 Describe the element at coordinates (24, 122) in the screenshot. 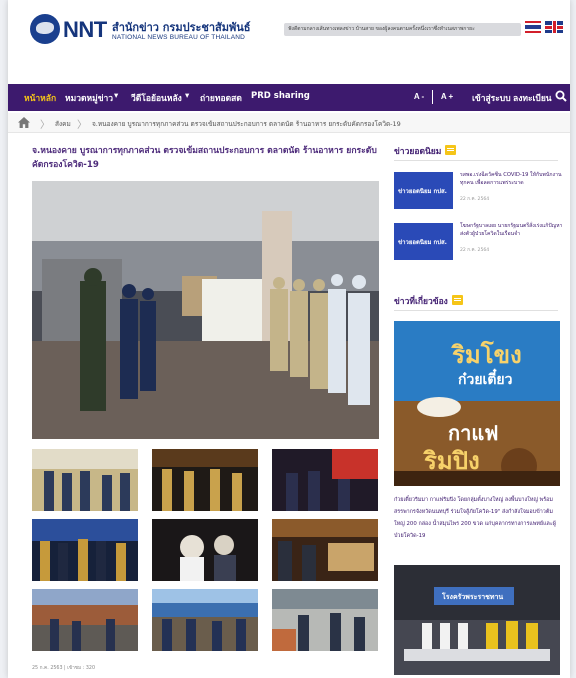

I see `home-icon` at that location.